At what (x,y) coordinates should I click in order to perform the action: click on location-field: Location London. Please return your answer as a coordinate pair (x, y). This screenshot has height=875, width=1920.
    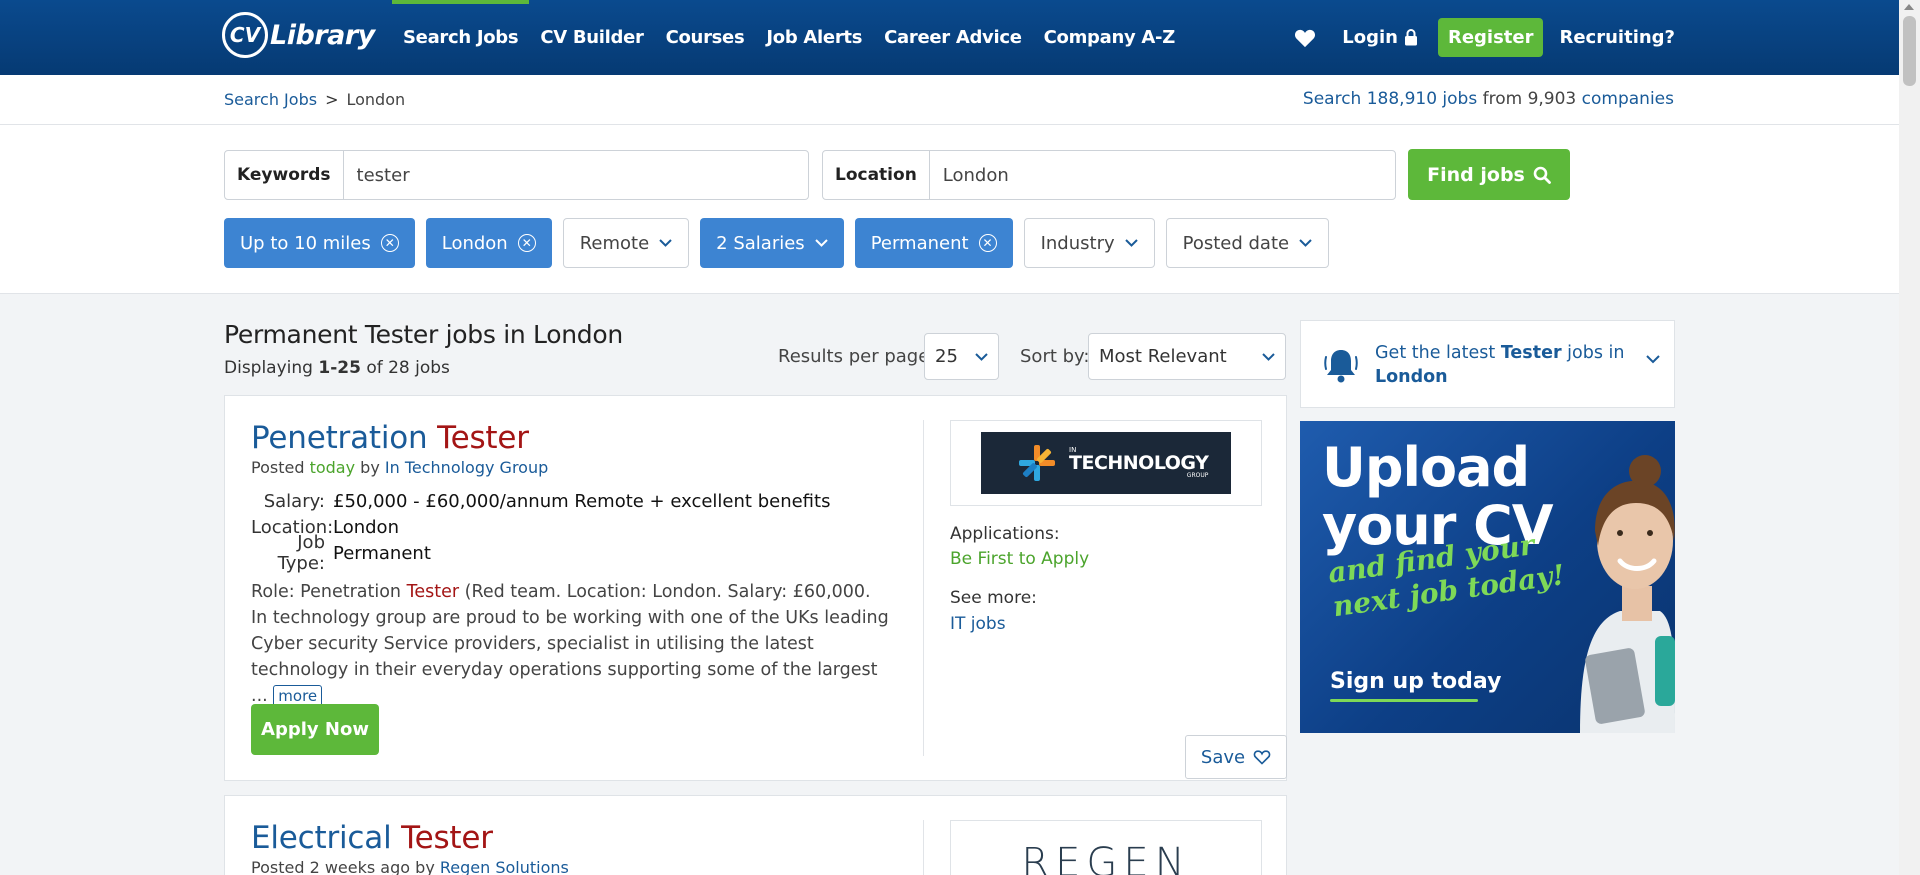
    Looking at the image, I should click on (1109, 175).